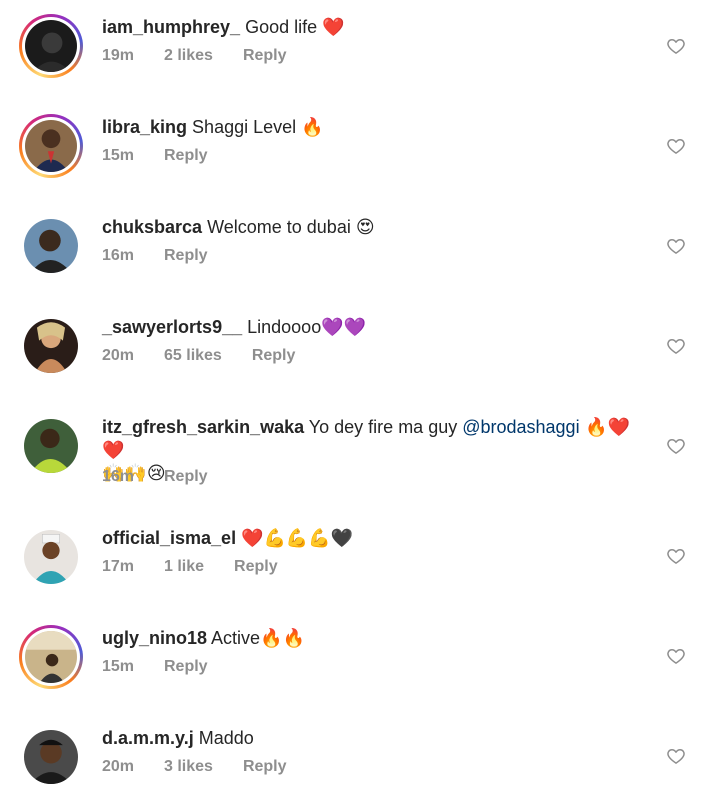 Image resolution: width=720 pixels, height=809 pixels. What do you see at coordinates (371, 538) in the screenshot?
I see `comment-text-line: official_isma_el ❤️💪💪💪🖤` at bounding box center [371, 538].